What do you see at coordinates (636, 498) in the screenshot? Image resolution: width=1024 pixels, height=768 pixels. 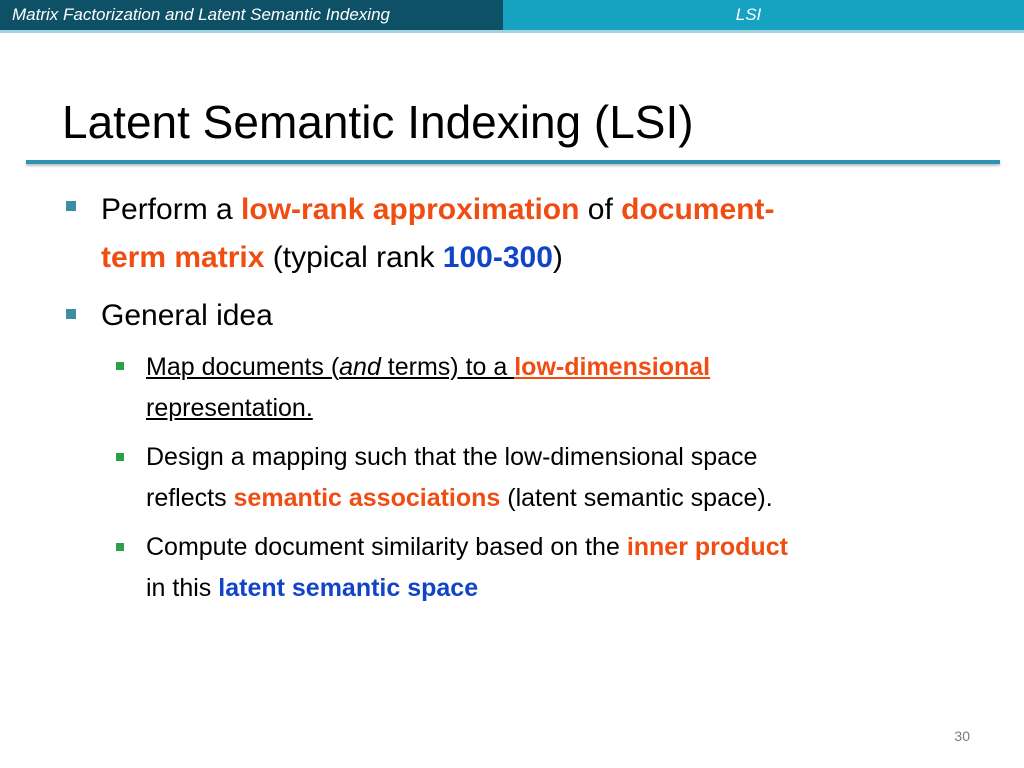 I see `text-latent-semantic-space-paren: (latent semantic space).` at bounding box center [636, 498].